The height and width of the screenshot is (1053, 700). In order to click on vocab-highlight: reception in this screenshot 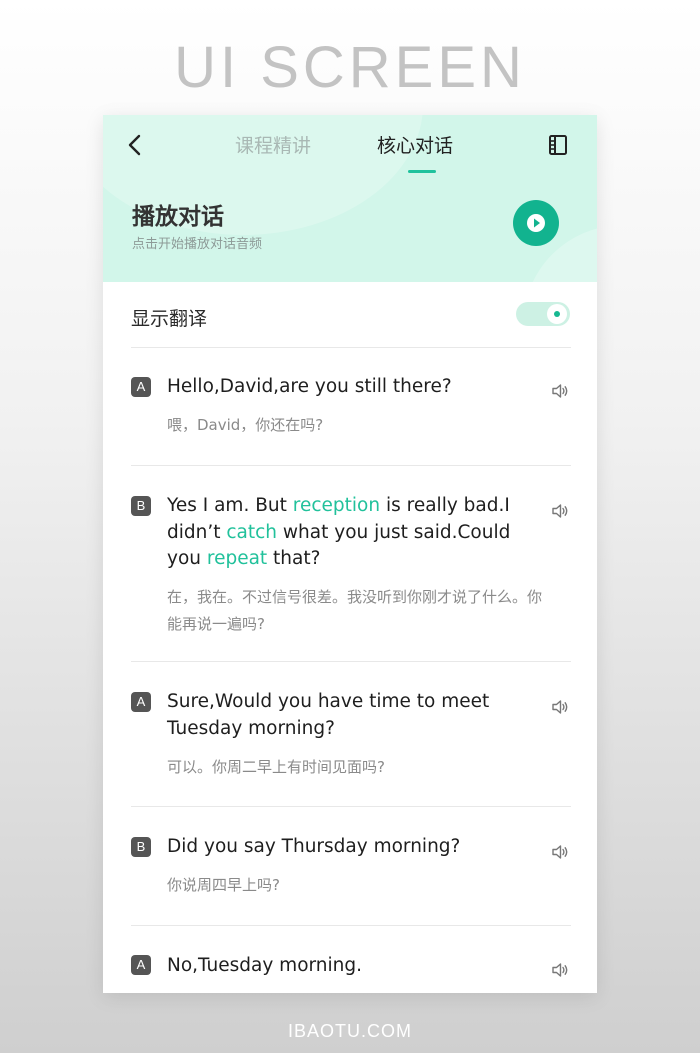, I will do `click(336, 505)`.